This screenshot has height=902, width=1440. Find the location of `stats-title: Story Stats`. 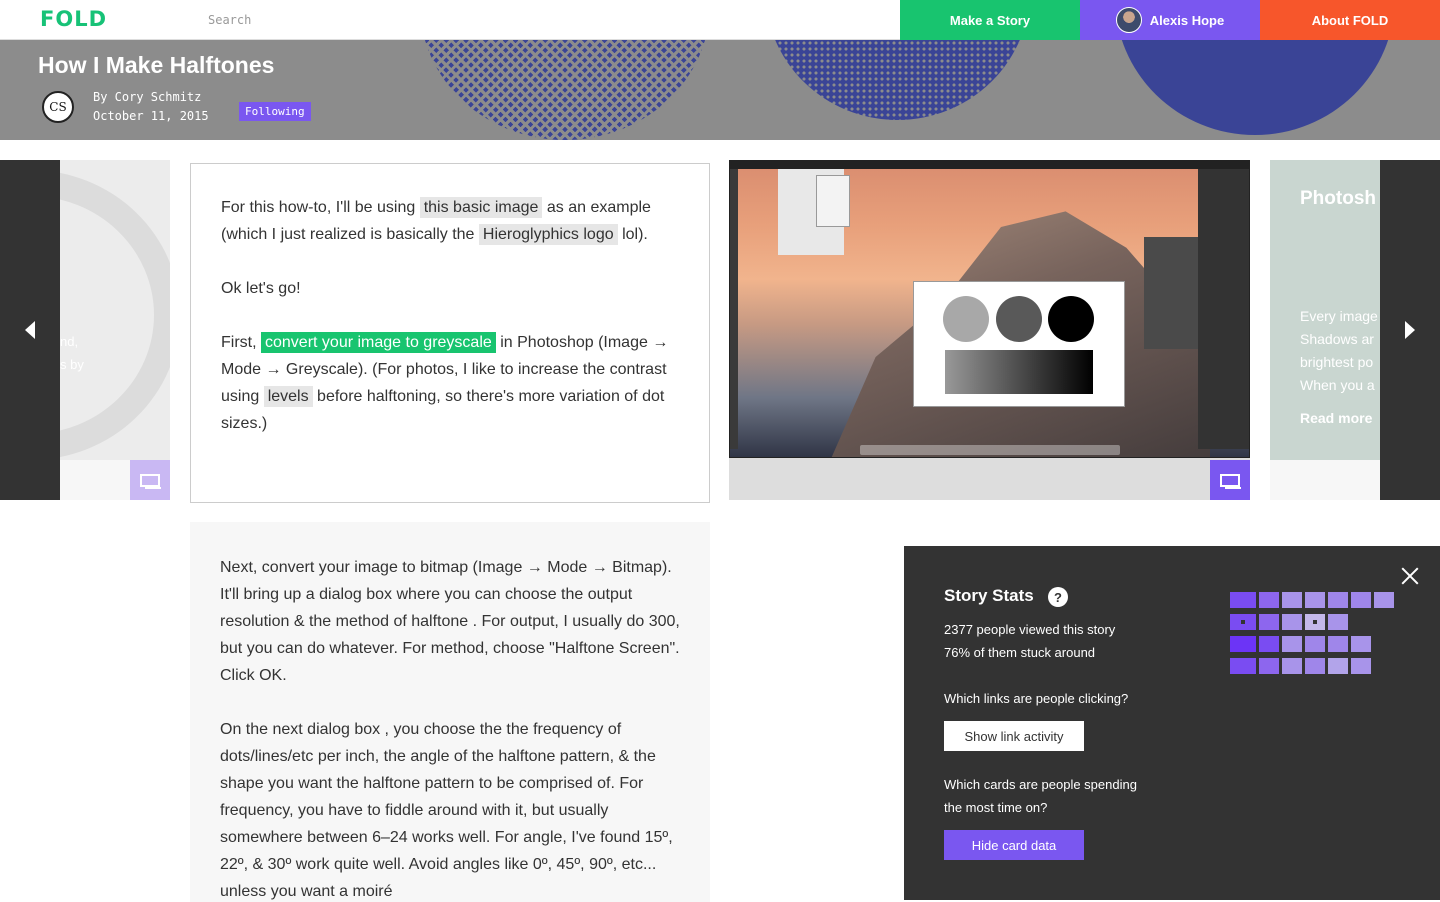

stats-title: Story Stats is located at coordinates (989, 595).